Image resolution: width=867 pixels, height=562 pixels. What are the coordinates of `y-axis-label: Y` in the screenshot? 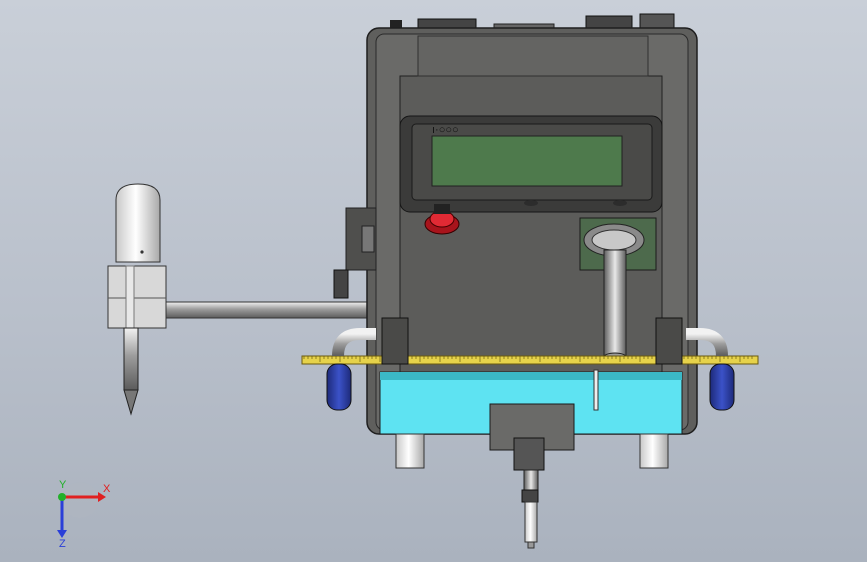 It's located at (63, 485).